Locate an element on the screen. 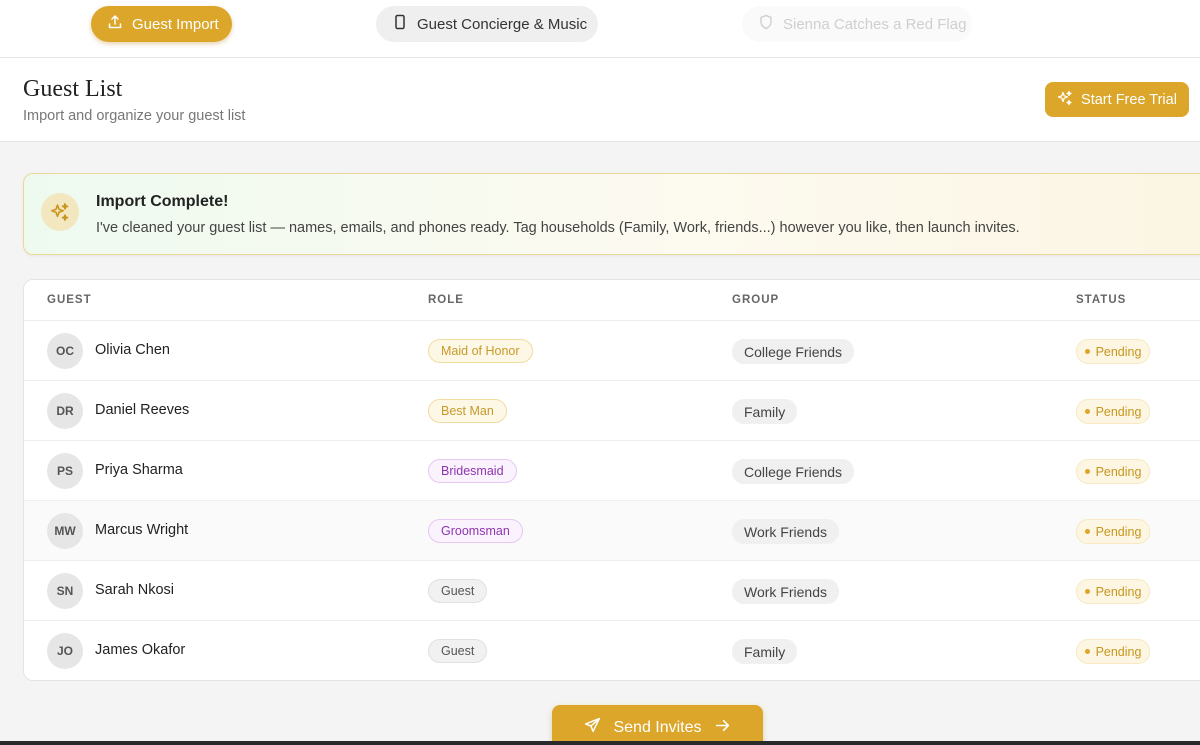 The image size is (1200, 745). upload-icon is located at coordinates (115, 24).